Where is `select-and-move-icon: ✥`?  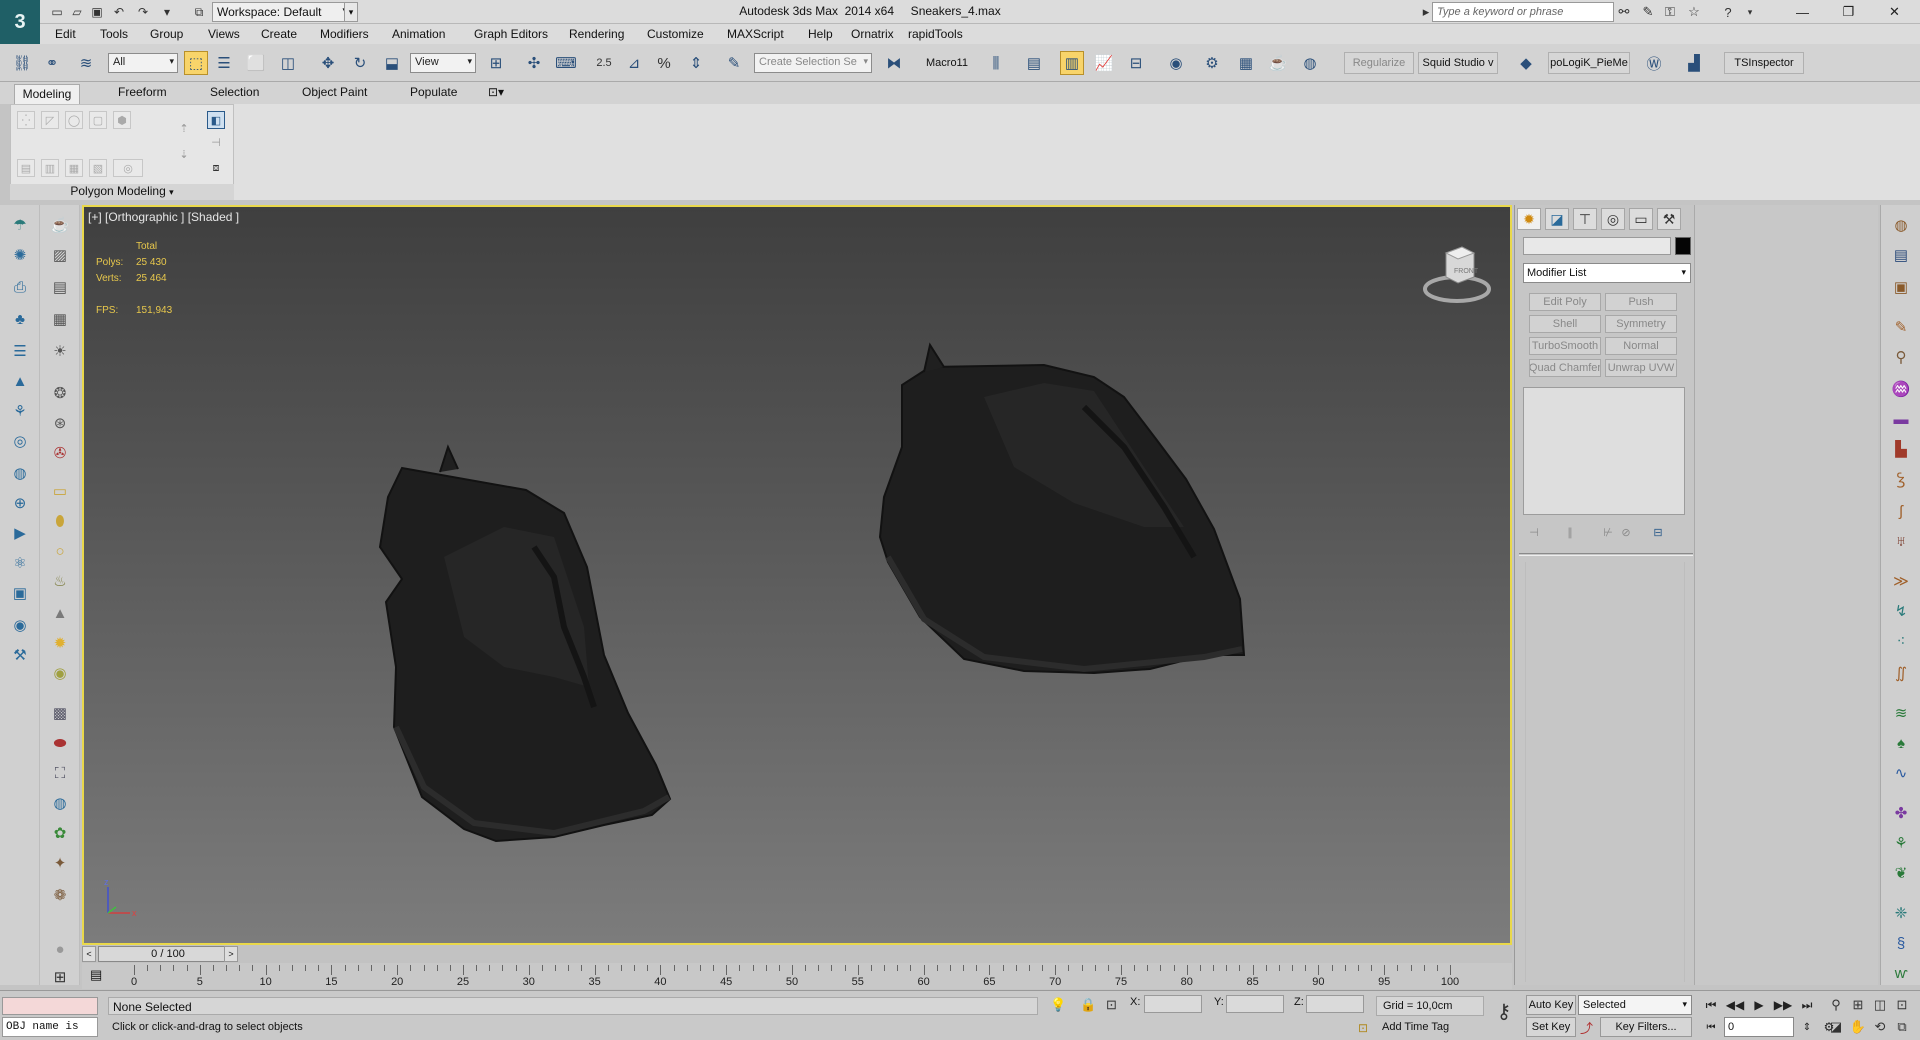 select-and-move-icon: ✥ is located at coordinates (328, 63).